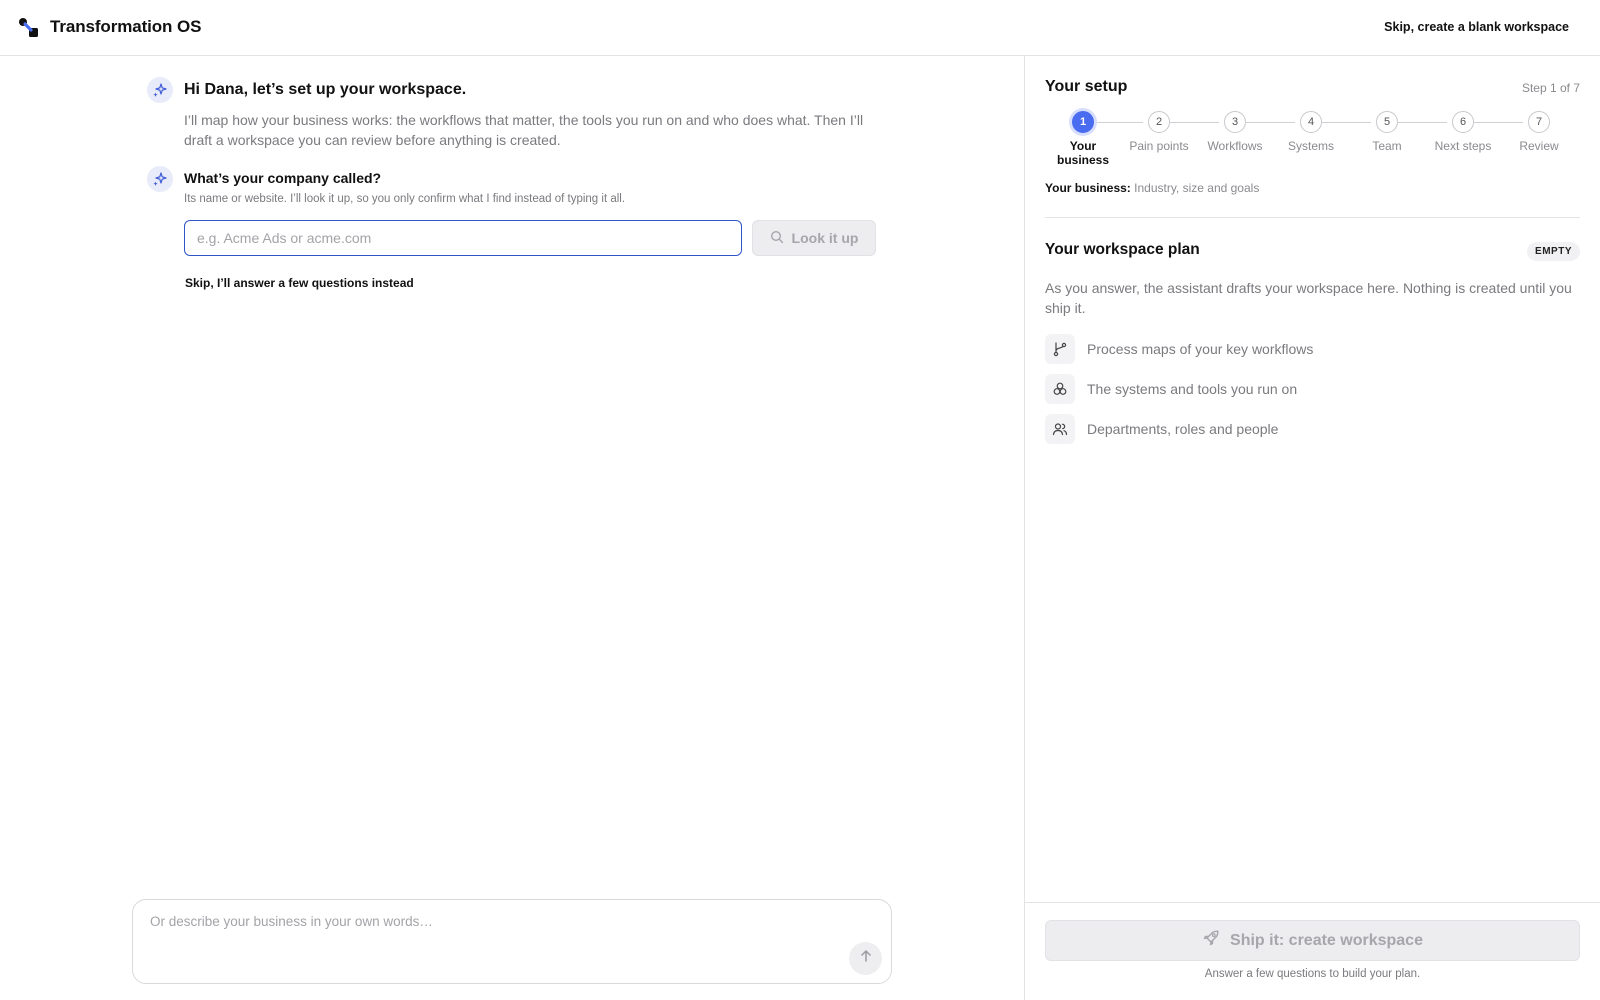 This screenshot has height=1000, width=1600. What do you see at coordinates (126, 26) in the screenshot?
I see `app-title: Transformation OS` at bounding box center [126, 26].